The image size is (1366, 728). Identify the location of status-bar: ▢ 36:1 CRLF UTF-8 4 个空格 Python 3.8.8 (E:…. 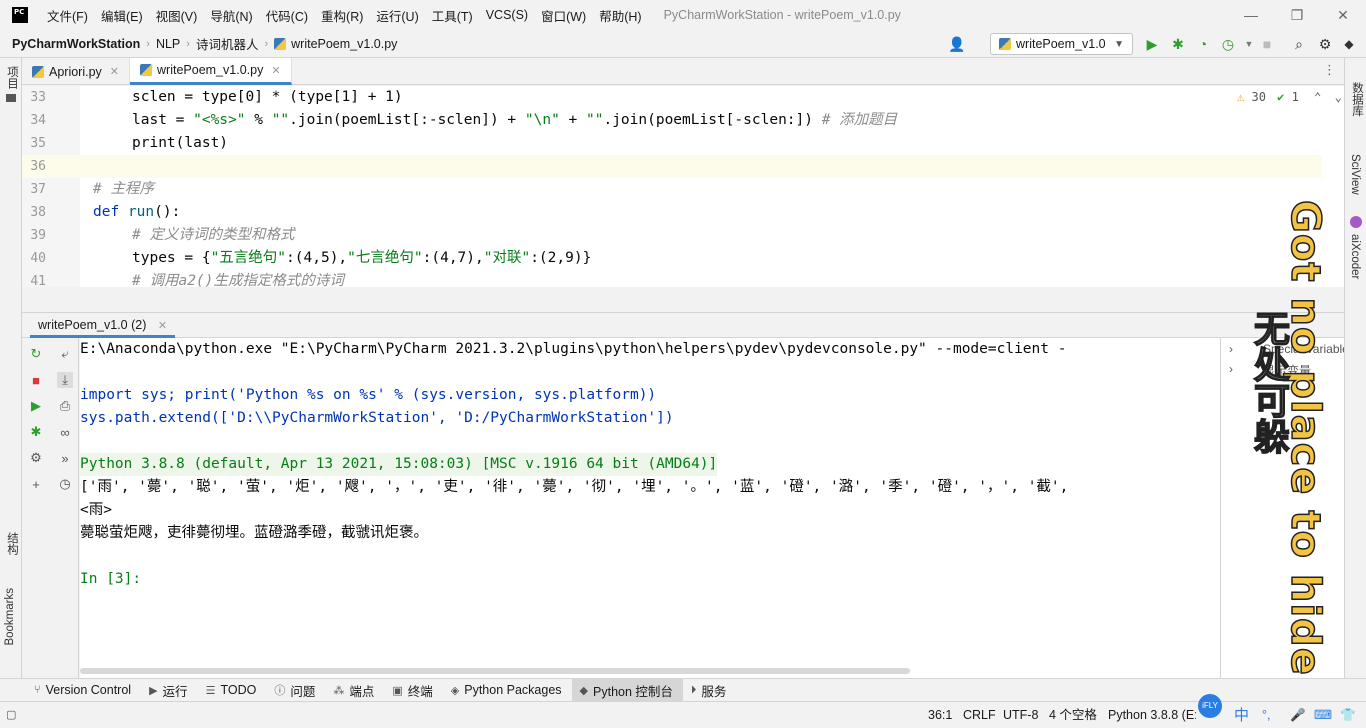
(683, 711).